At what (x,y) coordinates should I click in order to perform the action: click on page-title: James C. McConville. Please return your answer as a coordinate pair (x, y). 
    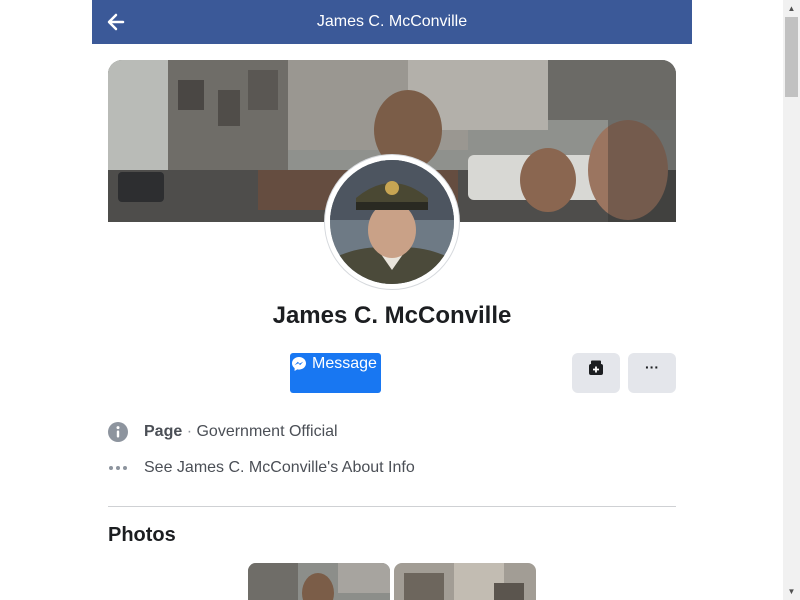
    Looking at the image, I should click on (392, 21).